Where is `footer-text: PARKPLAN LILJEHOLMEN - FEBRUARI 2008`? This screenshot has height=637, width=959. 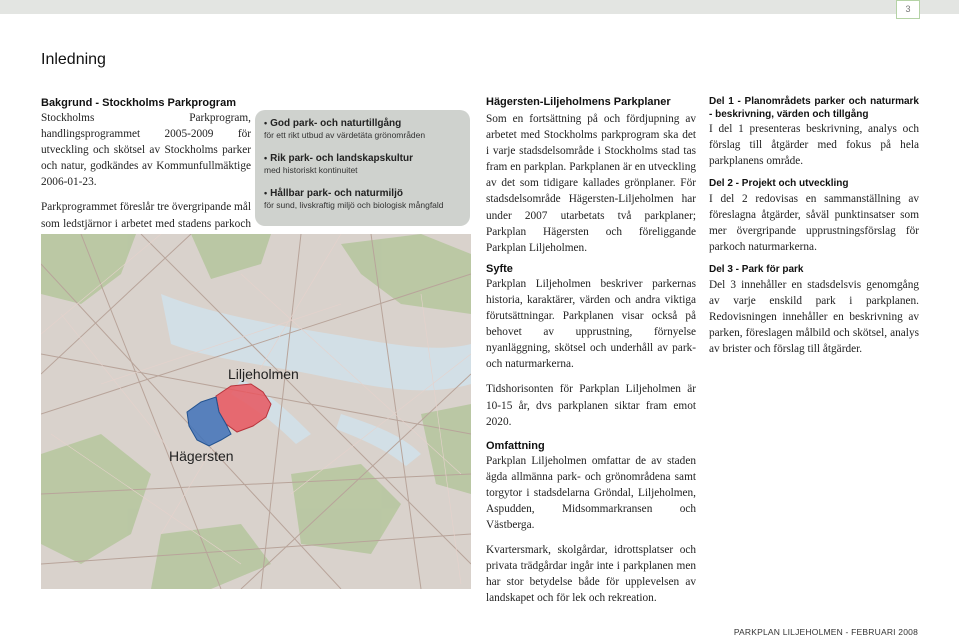 footer-text: PARKPLAN LILJEHOLMEN - FEBRUARI 2008 is located at coordinates (825, 632).